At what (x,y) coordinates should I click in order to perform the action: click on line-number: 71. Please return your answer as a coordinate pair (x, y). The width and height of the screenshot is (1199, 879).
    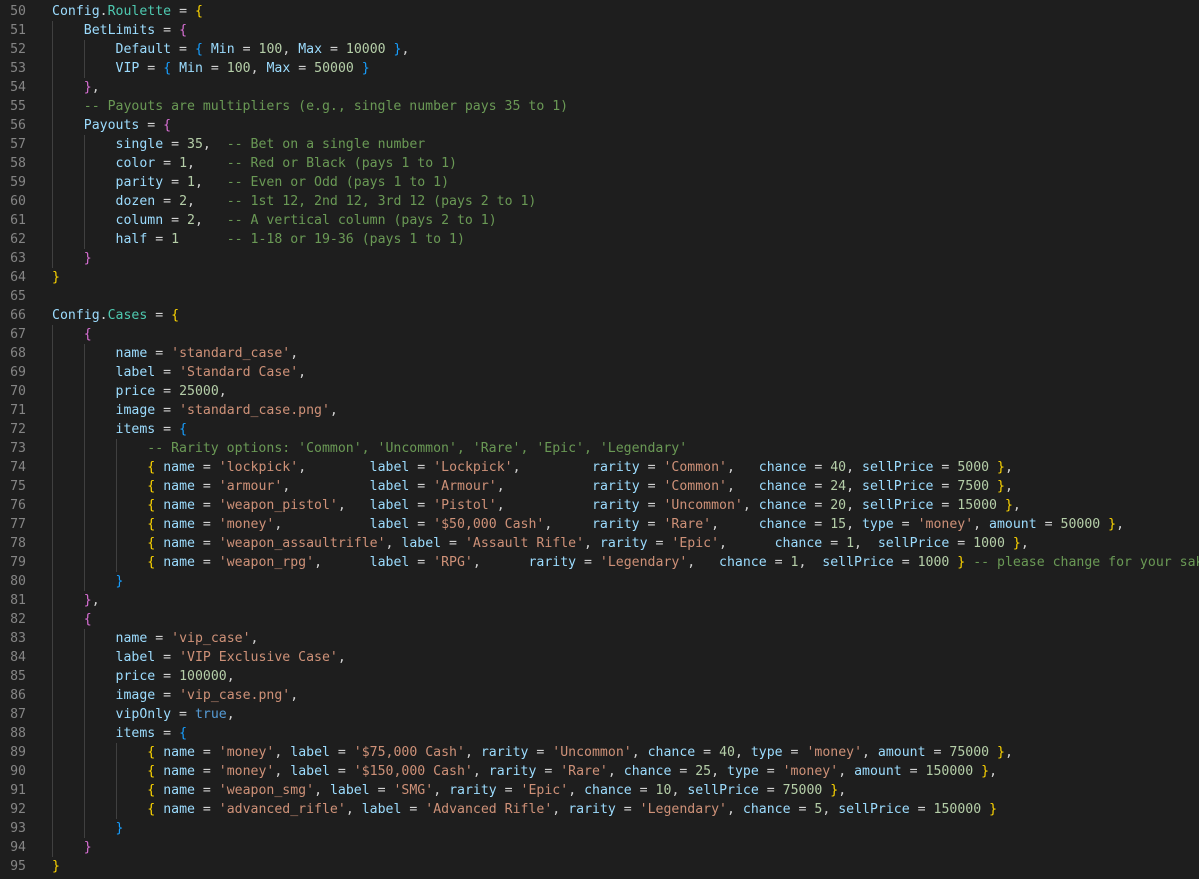
    Looking at the image, I should click on (18, 410).